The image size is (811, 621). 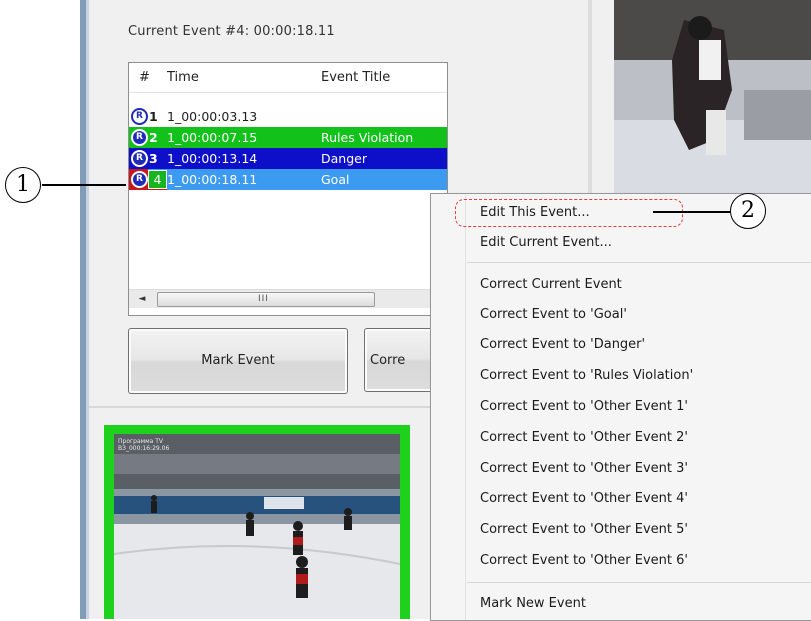 I want to click on overlay-line-2: ВЗ_000:16:29.06, so click(x=144, y=448).